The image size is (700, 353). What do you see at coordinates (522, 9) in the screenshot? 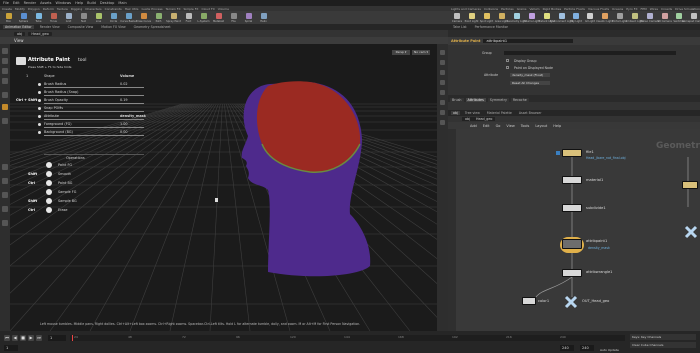
I see `shelf-tab-right-3: Grains` at bounding box center [522, 9].